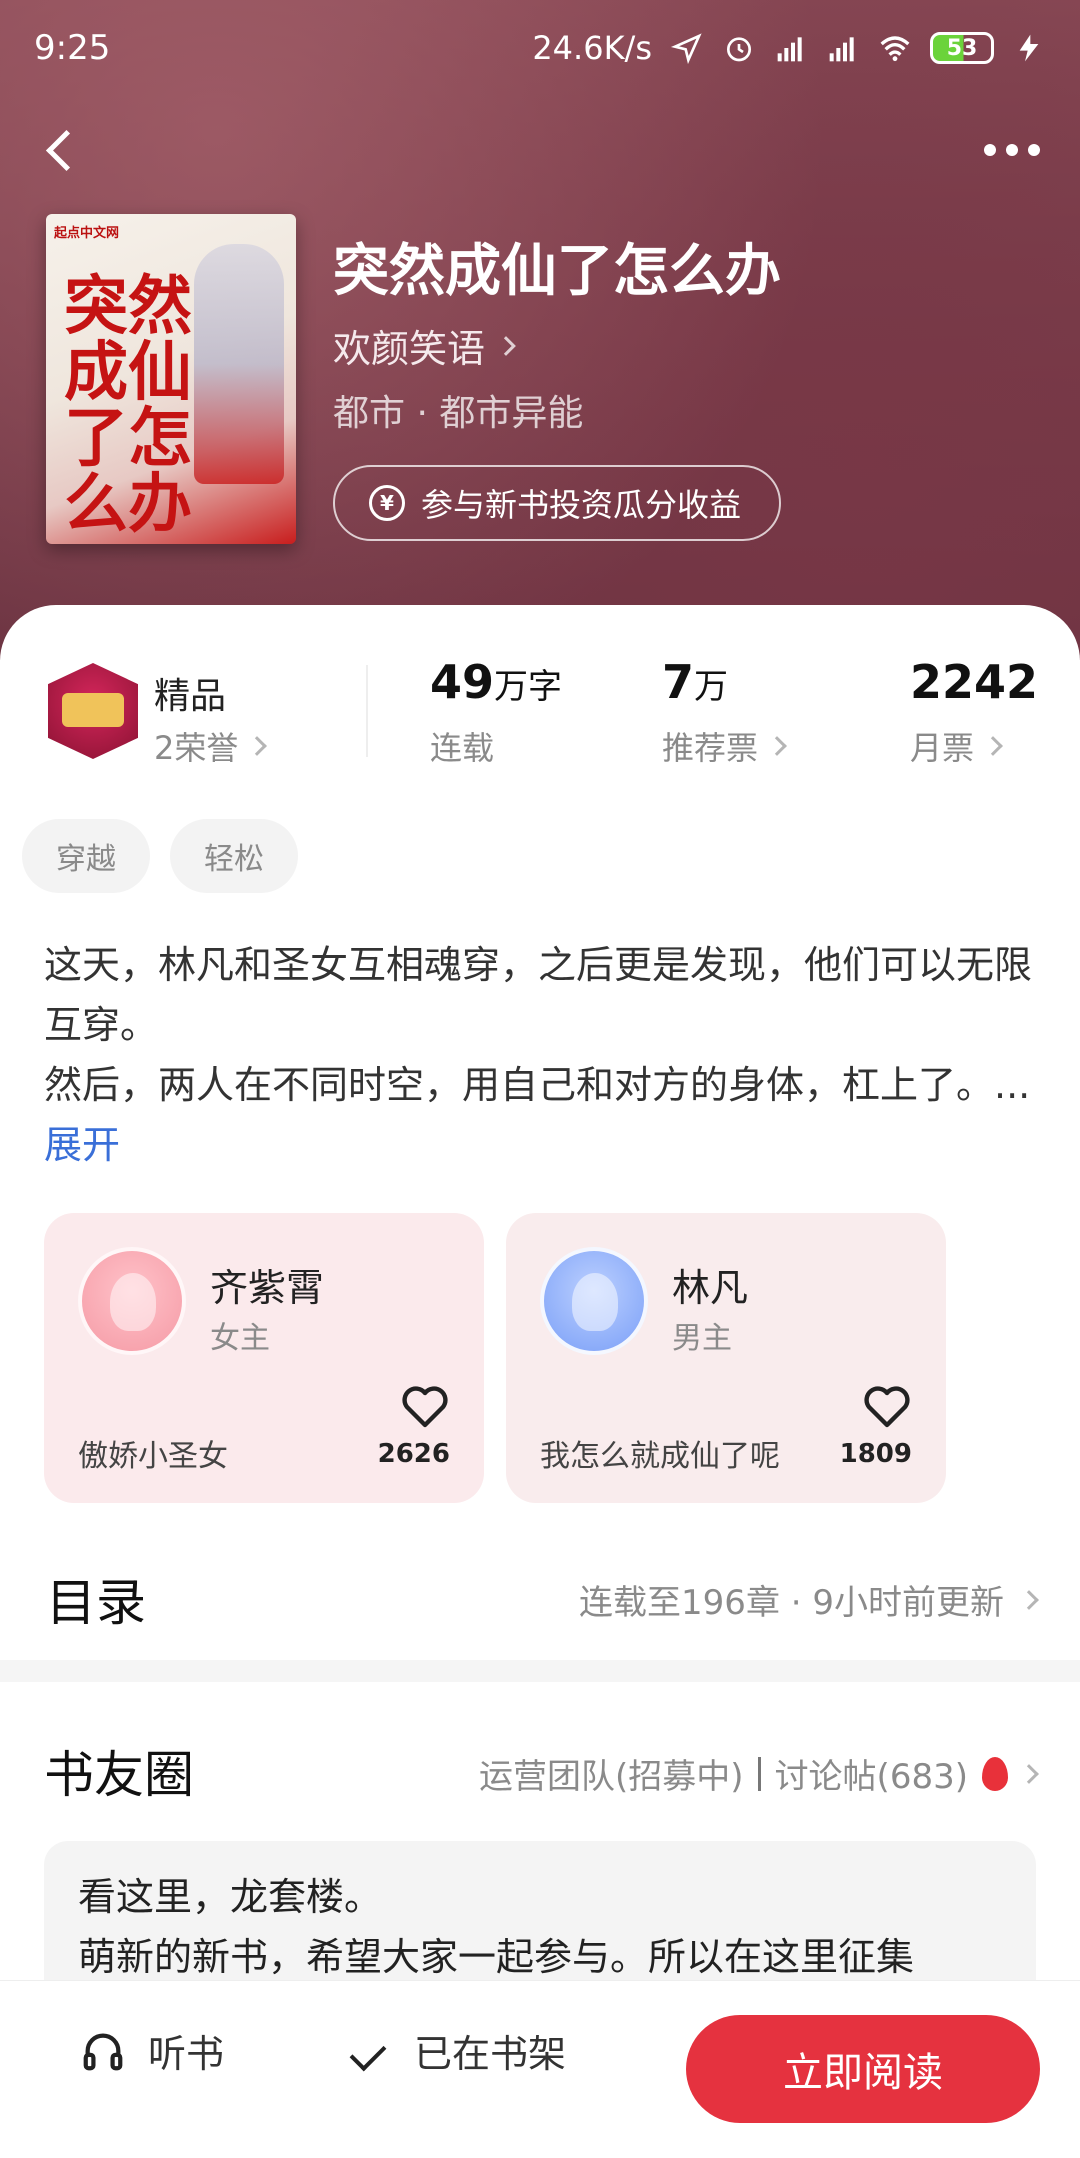  What do you see at coordinates (538, 995) in the screenshot?
I see `intro-line: 这天，林凡和圣女互相魂穿，之后更是发现，他们可以无限互穿。` at bounding box center [538, 995].